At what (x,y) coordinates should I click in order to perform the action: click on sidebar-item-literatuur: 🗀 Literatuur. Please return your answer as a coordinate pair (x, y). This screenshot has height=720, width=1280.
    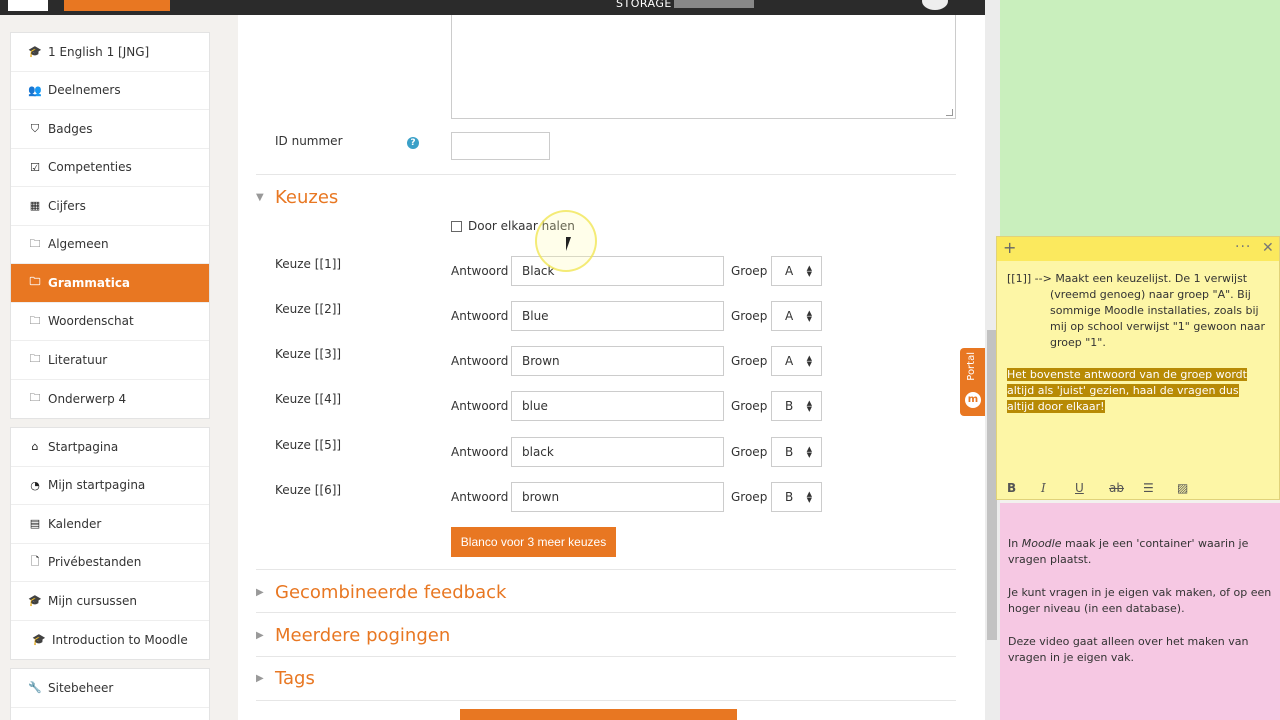
    Looking at the image, I should click on (110, 360).